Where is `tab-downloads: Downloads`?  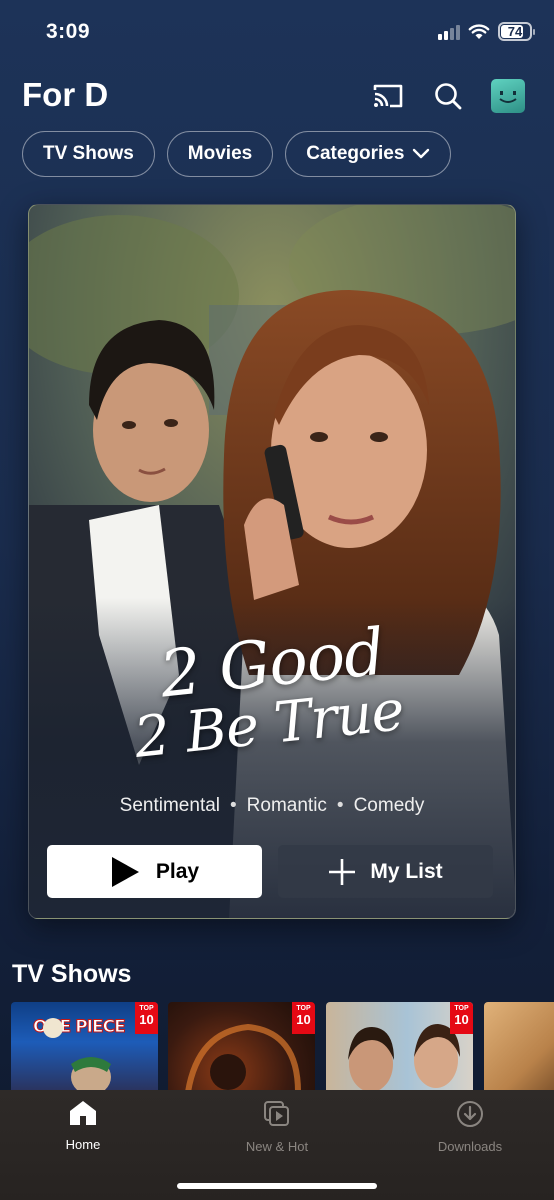
tab-downloads: Downloads is located at coordinates (470, 1127).